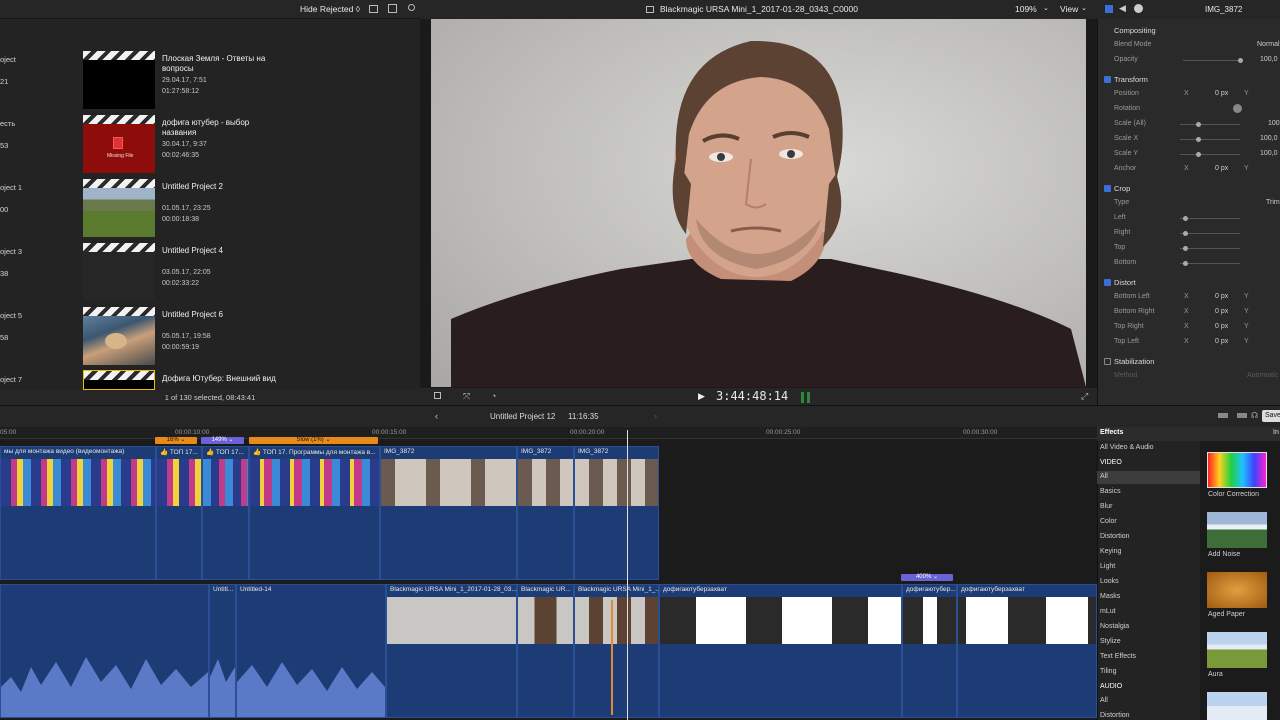 The height and width of the screenshot is (720, 1280). Describe the element at coordinates (1271, 416) in the screenshot. I see `save-button: Save` at that location.